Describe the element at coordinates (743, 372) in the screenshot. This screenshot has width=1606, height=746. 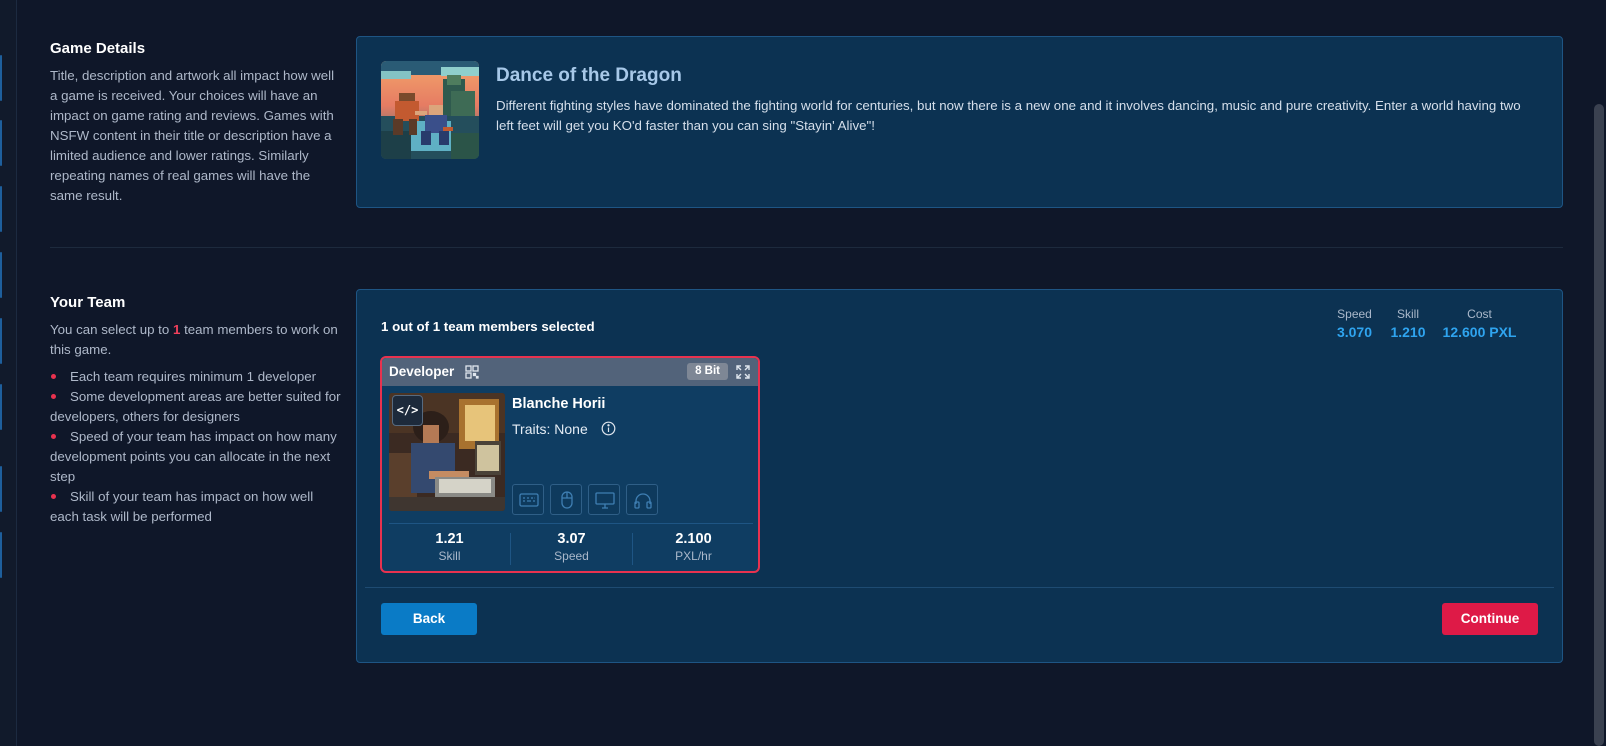
I see `expand-icon` at that location.